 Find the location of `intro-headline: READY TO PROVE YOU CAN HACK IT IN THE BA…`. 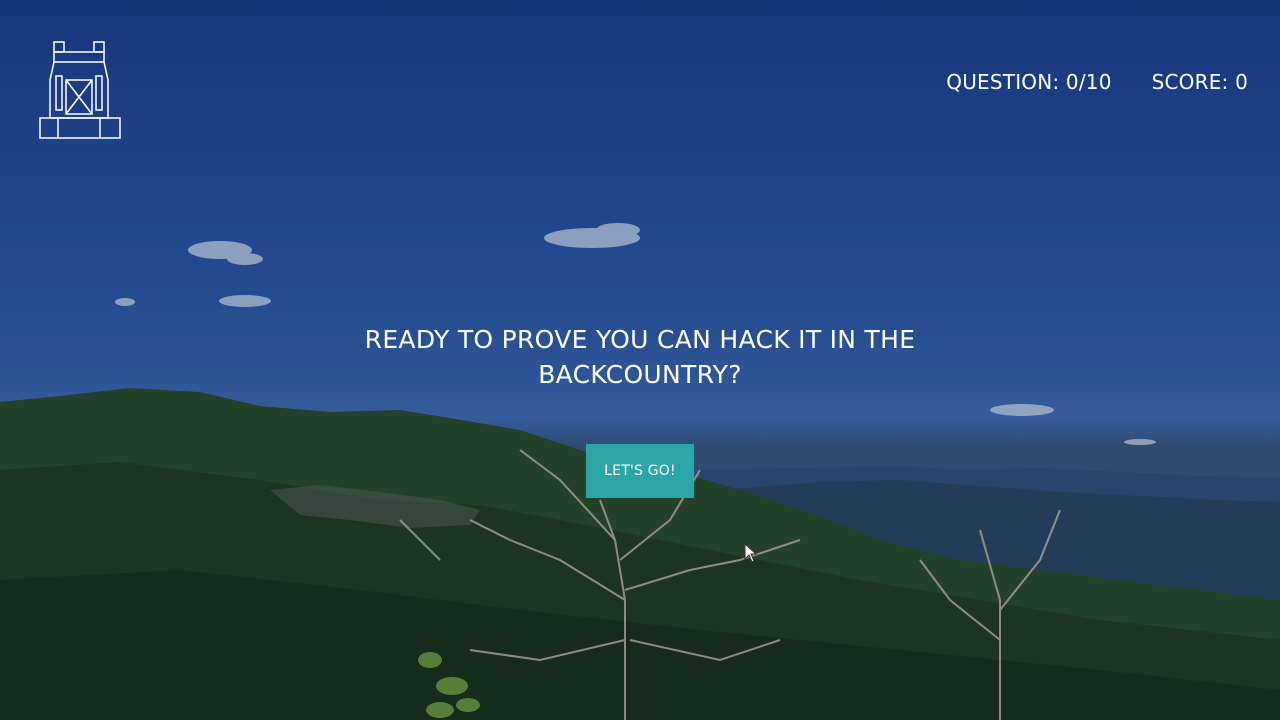

intro-headline: READY TO PROVE YOU CAN HACK IT IN THE BA… is located at coordinates (640, 357).